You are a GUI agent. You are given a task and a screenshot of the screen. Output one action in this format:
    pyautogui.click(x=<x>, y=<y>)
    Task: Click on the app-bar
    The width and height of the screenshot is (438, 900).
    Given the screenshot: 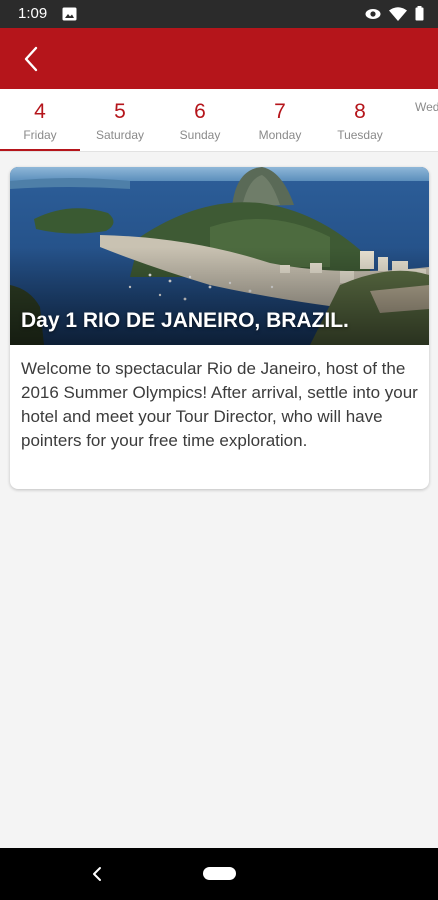 What is the action you would take?
    pyautogui.click(x=219, y=58)
    